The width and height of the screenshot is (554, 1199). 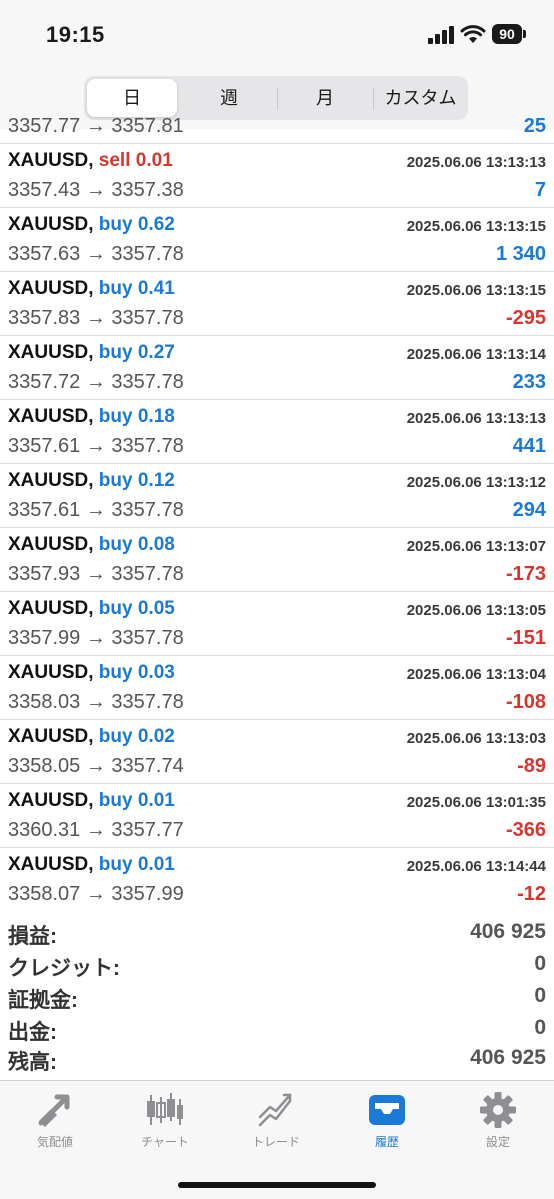 What do you see at coordinates (156, 416) in the screenshot?
I see `trade-volume: 0.18` at bounding box center [156, 416].